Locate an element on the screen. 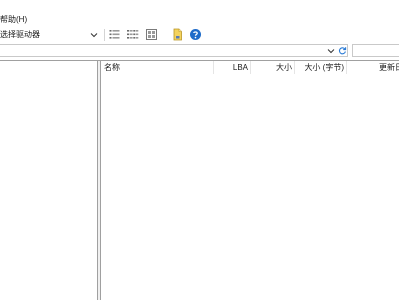  column-header-size: 大小 is located at coordinates (271, 67).